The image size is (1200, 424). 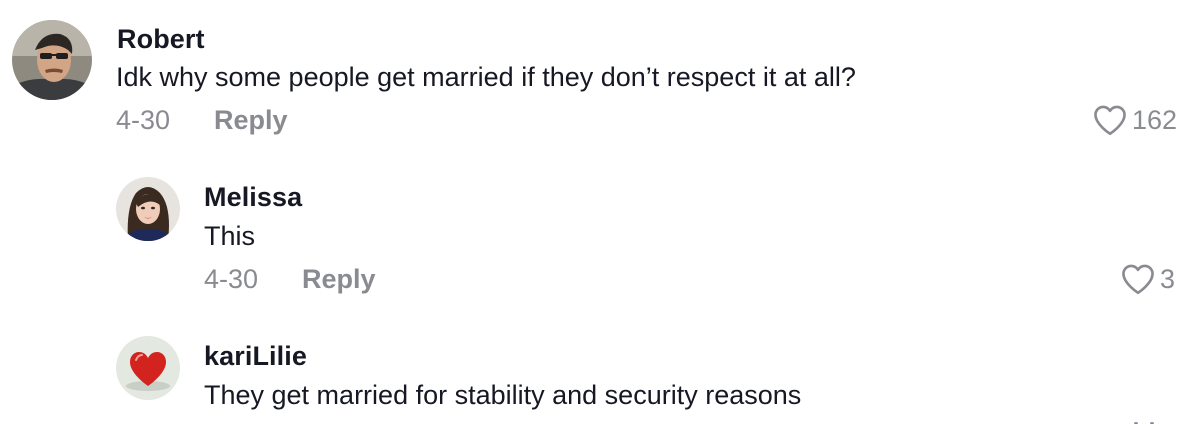 I want to click on avatar-robert, so click(x=52, y=60).